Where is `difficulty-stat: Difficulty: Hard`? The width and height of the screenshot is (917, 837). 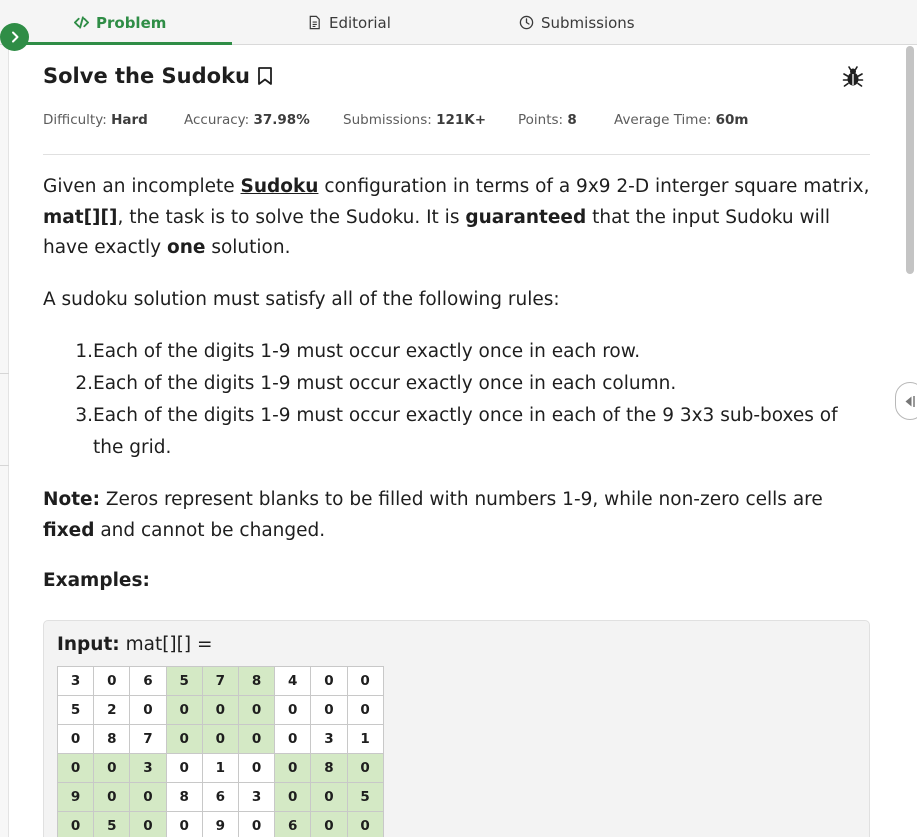 difficulty-stat: Difficulty: Hard is located at coordinates (95, 120).